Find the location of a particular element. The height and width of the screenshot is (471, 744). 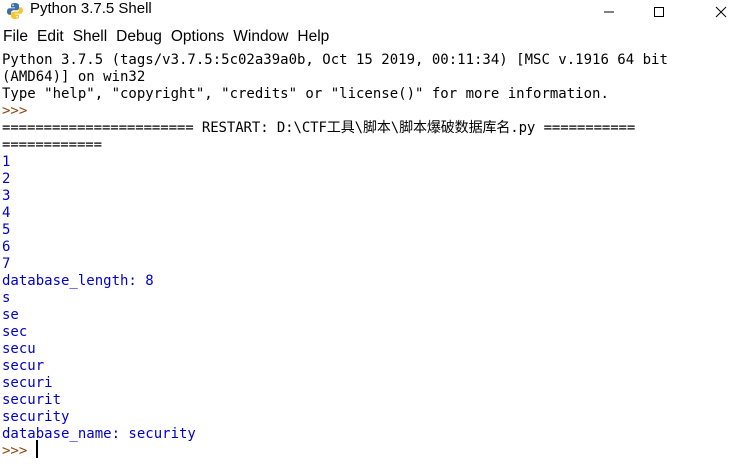

title-bar: Python 3.7.5 Shell is located at coordinates (372, 12).